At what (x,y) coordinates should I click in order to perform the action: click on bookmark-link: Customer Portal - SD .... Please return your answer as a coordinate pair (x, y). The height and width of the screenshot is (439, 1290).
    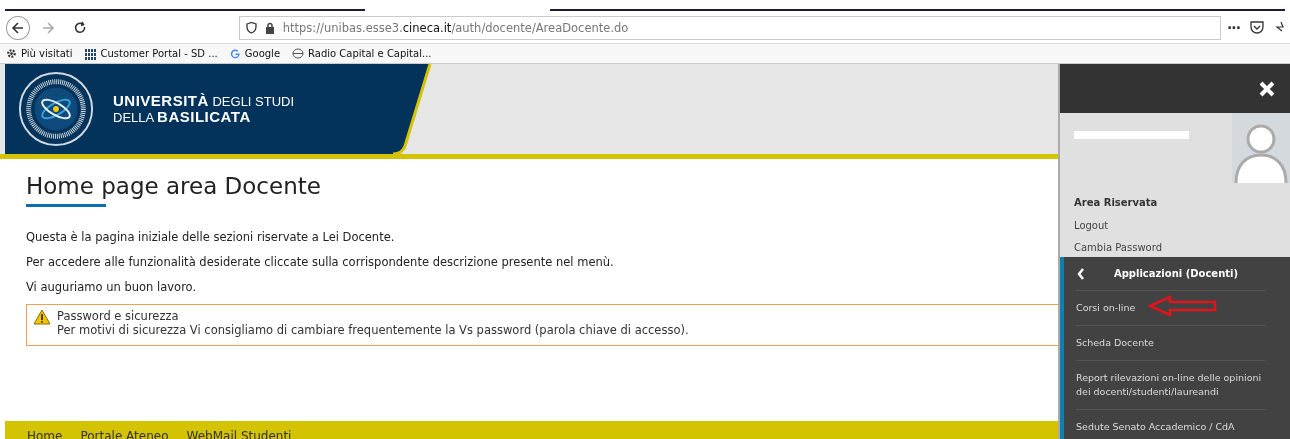
    Looking at the image, I should click on (159, 53).